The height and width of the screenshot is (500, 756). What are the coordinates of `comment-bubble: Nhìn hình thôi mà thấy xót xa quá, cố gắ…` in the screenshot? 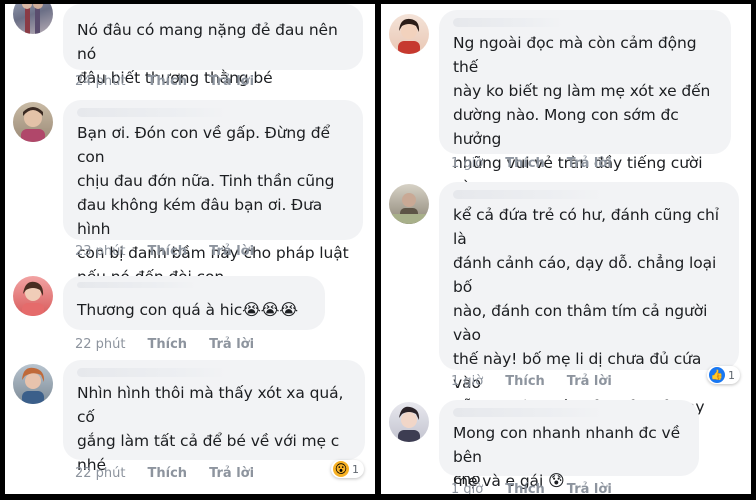 It's located at (214, 417).